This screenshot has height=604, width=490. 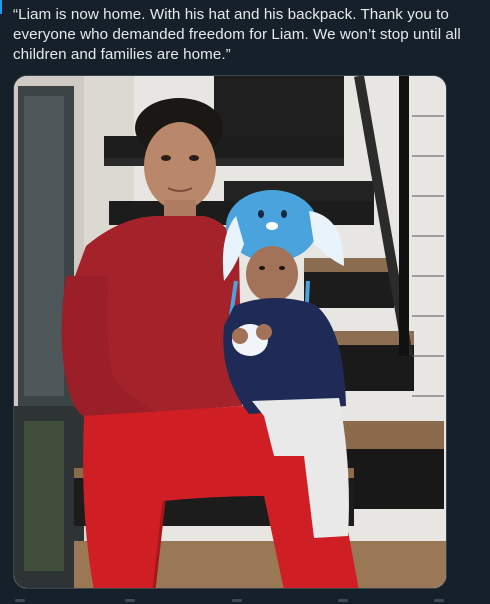 What do you see at coordinates (343, 600) in the screenshot?
I see `views-icon` at bounding box center [343, 600].